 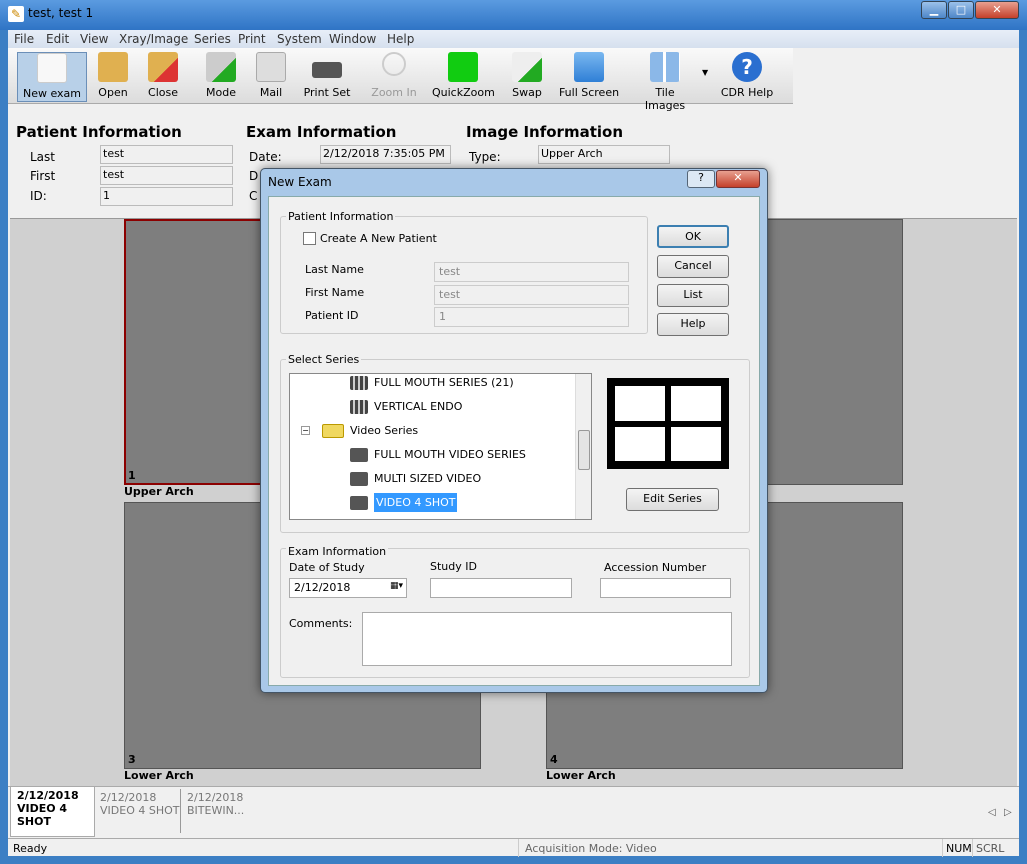 I want to click on mail-label: Mail, so click(x=271, y=92).